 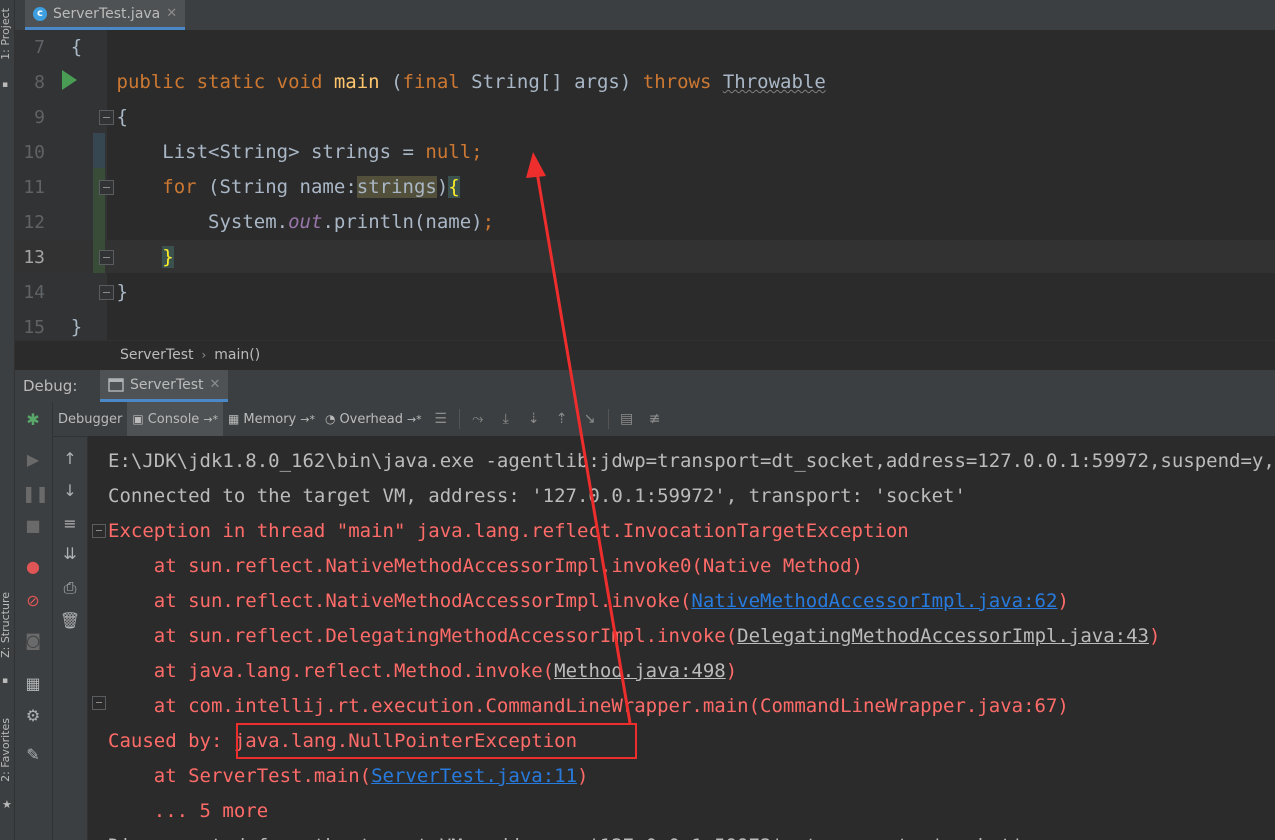 What do you see at coordinates (305, 222) in the screenshot?
I see `code-token: out` at bounding box center [305, 222].